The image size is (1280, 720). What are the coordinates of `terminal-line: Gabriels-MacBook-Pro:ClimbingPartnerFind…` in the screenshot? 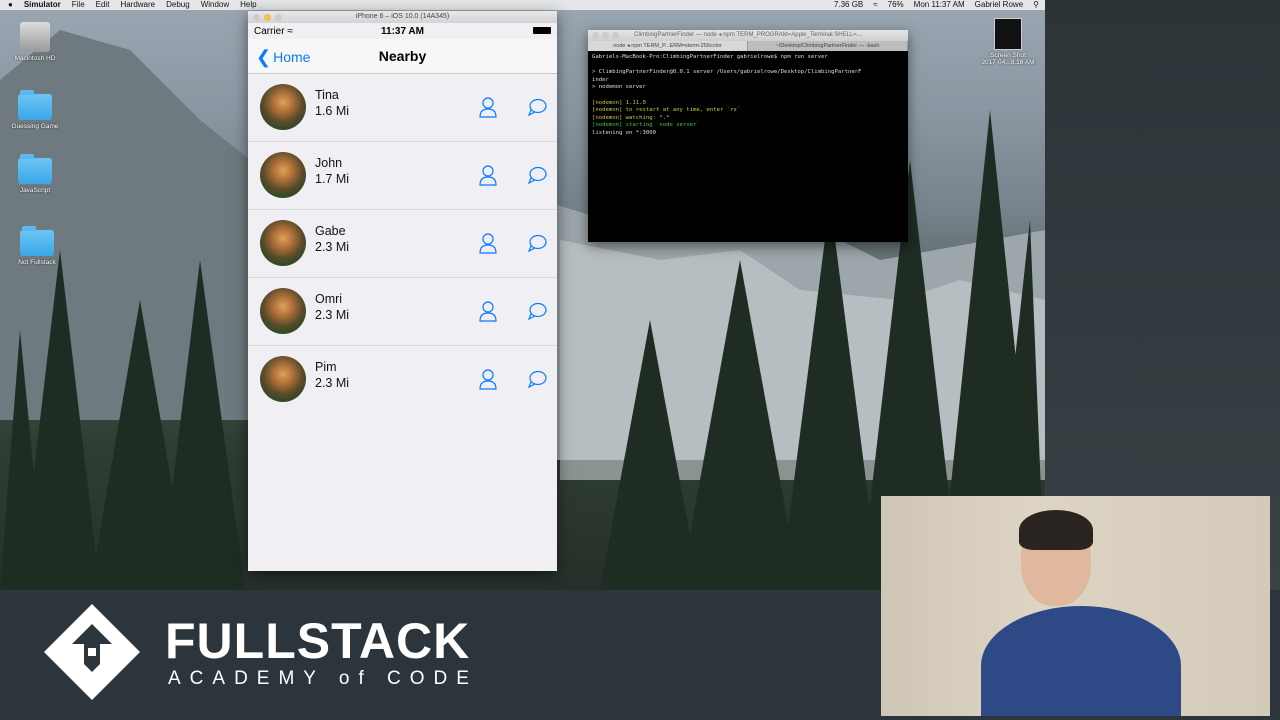 It's located at (710, 57).